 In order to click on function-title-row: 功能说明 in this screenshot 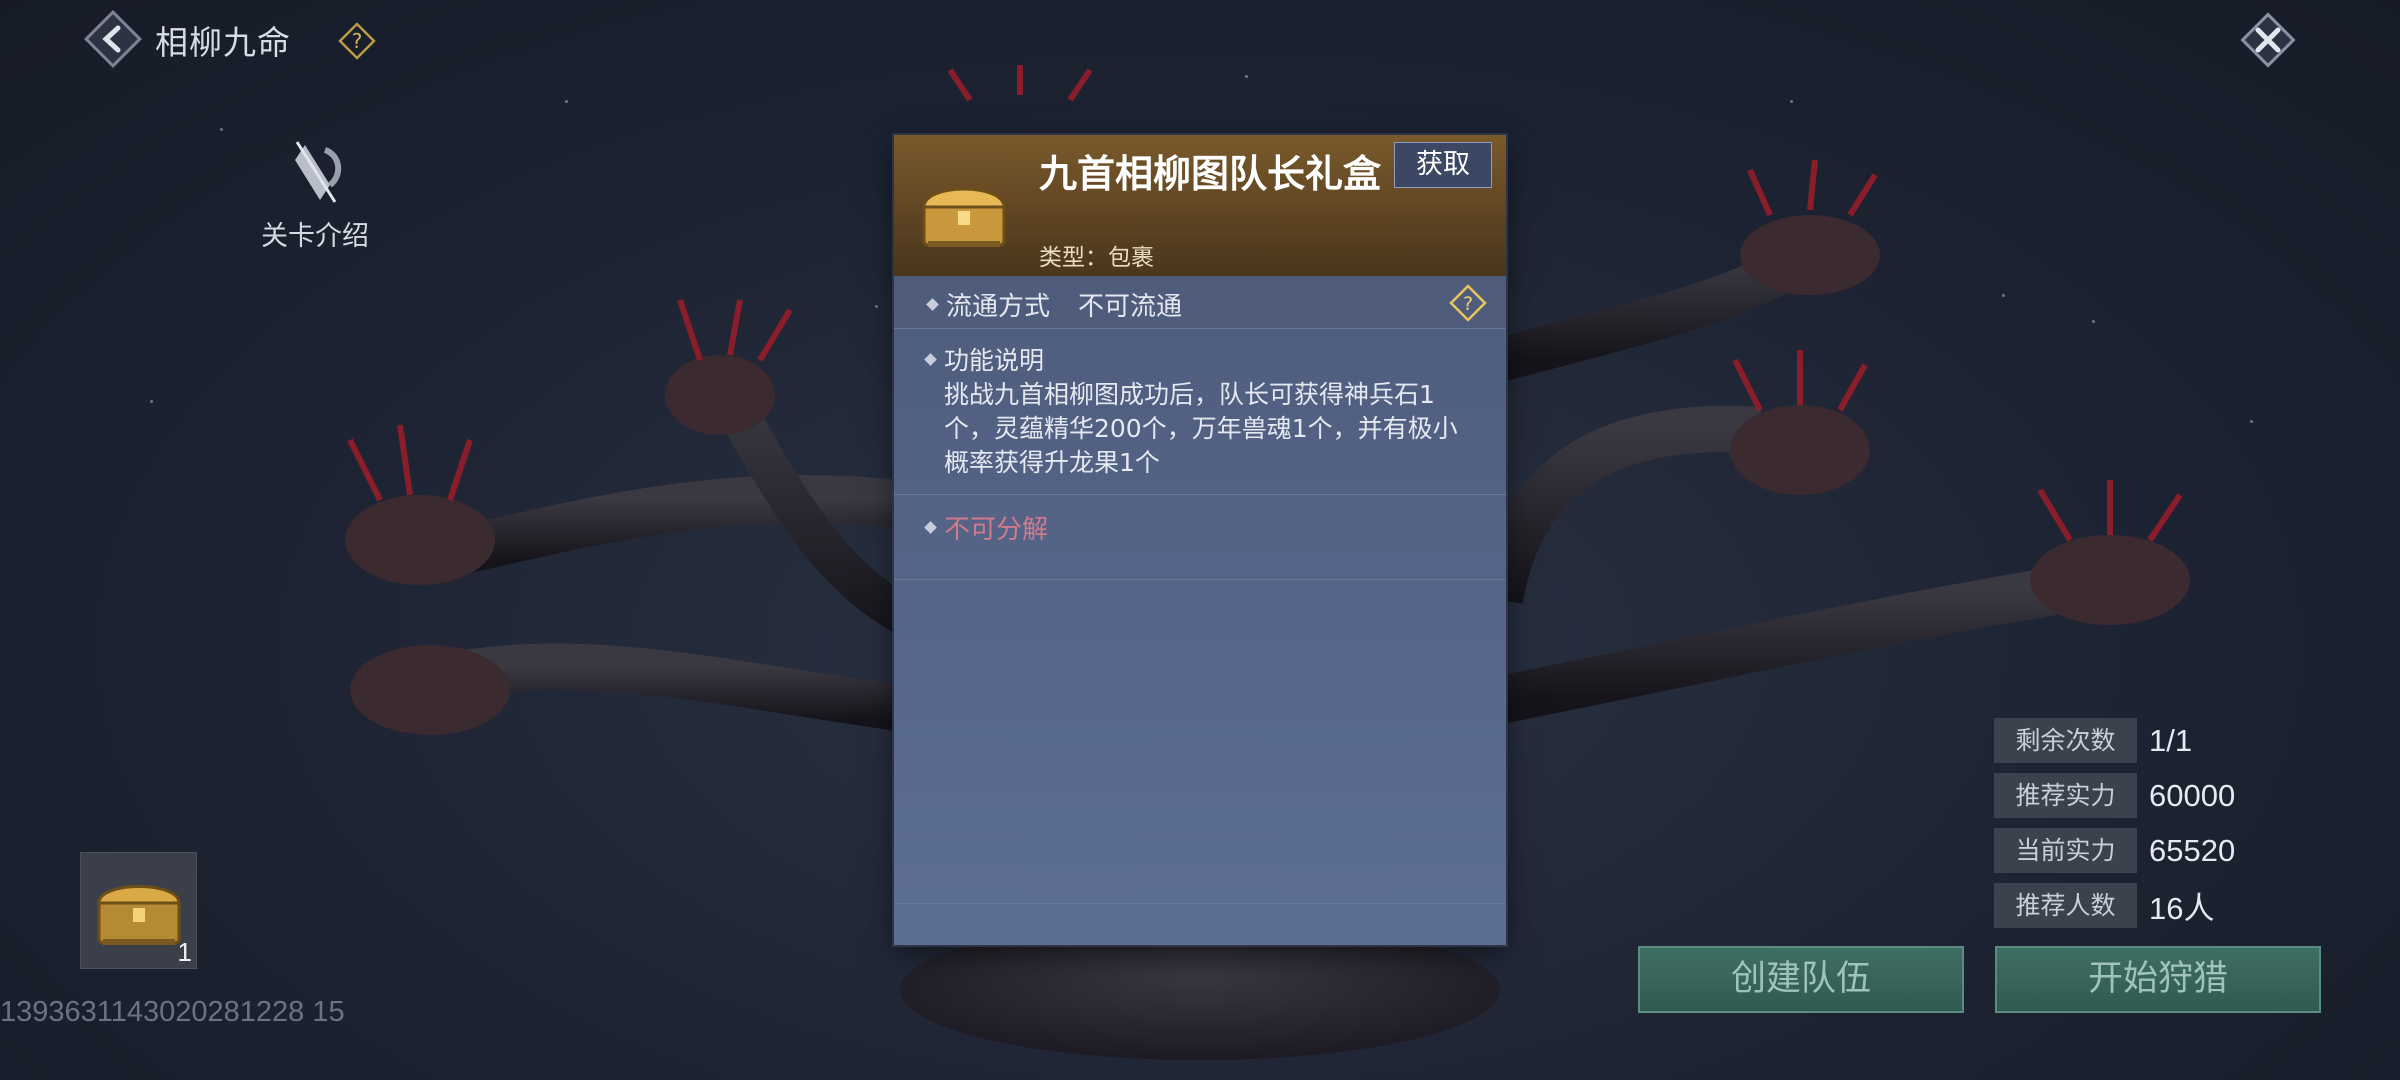, I will do `click(984, 359)`.